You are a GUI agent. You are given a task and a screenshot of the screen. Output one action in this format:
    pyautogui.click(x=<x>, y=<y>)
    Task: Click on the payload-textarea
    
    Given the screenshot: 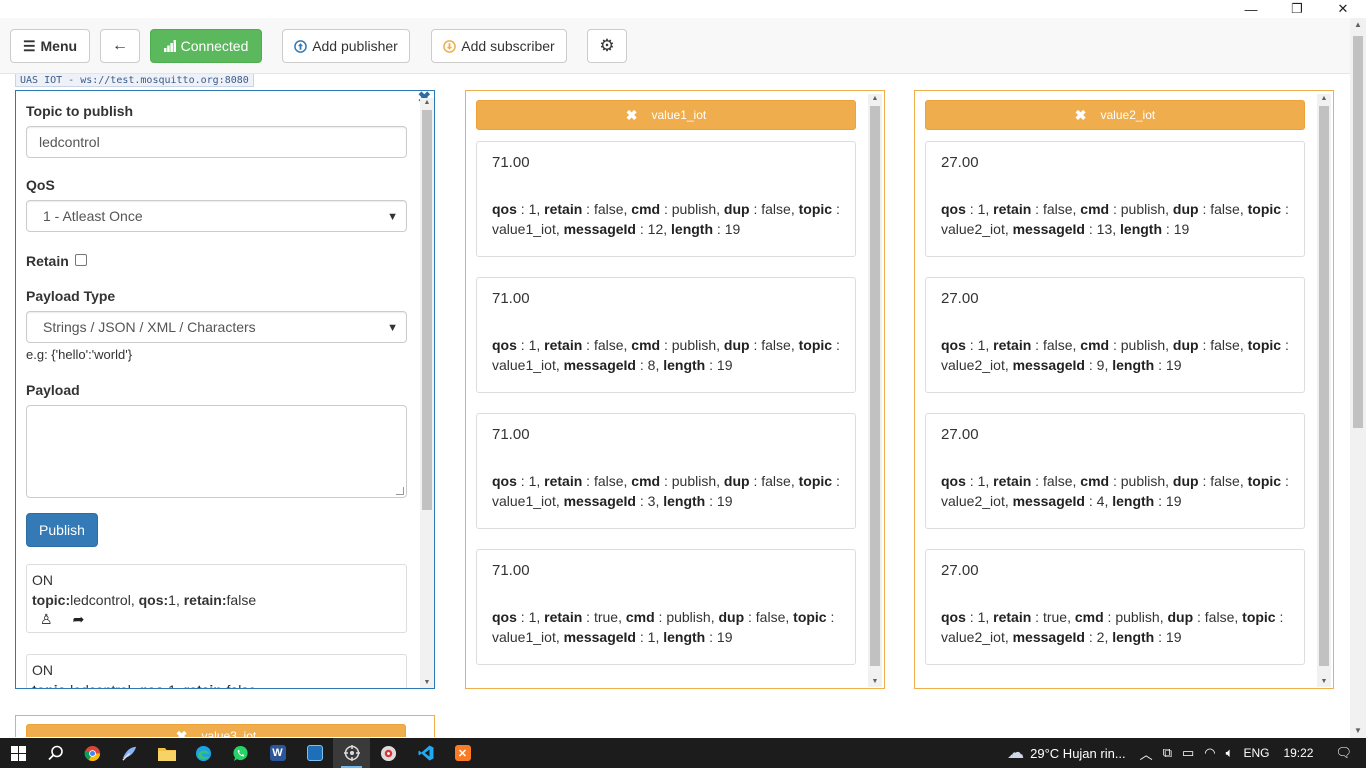 What is the action you would take?
    pyautogui.click(x=216, y=451)
    